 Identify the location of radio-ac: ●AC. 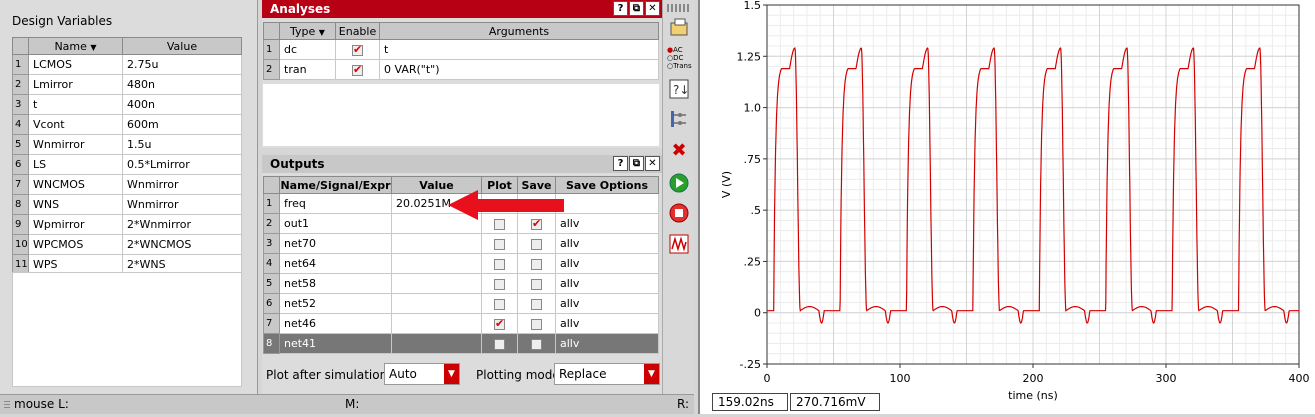
(679, 50).